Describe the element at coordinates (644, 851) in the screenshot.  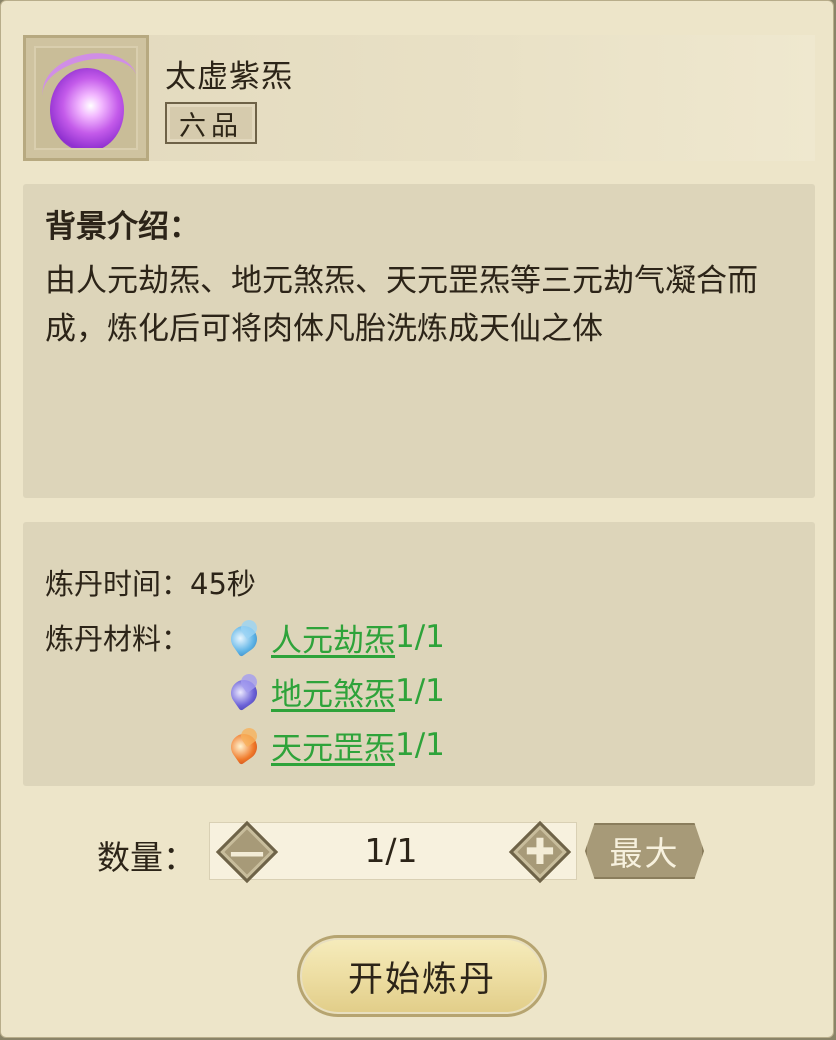
I see `max-button: 最大` at that location.